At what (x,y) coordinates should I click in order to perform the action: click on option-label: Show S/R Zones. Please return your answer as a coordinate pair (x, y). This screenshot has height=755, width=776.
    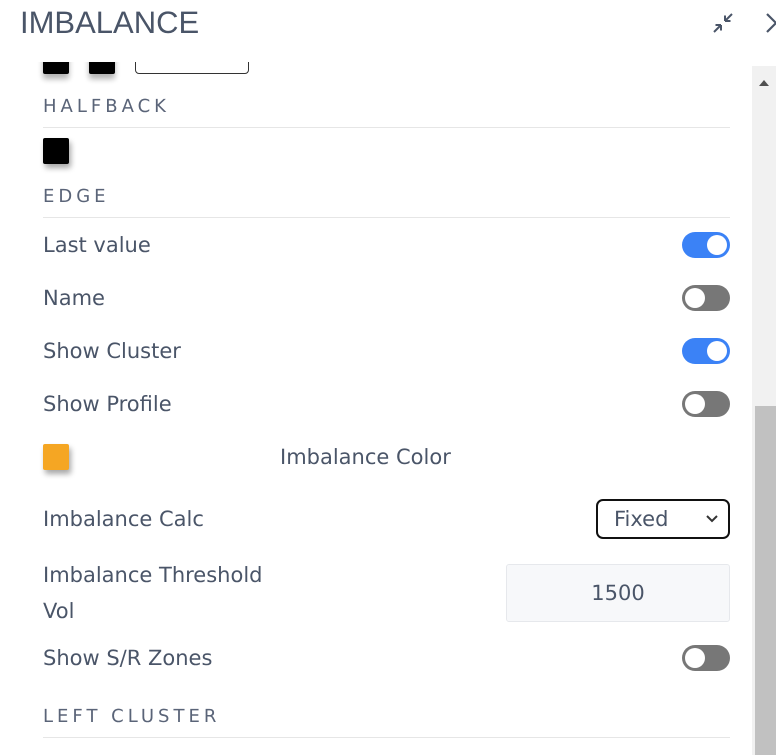
    Looking at the image, I should click on (127, 658).